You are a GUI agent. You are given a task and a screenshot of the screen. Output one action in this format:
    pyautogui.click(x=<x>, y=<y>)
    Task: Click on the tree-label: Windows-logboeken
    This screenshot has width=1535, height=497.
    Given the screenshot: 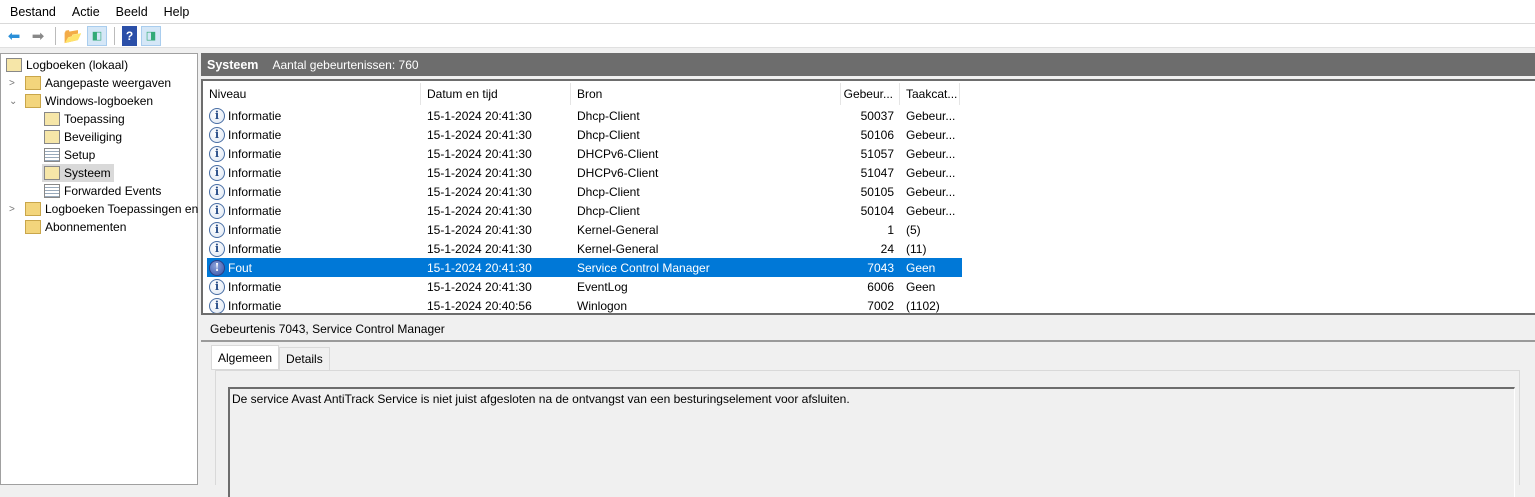 What is the action you would take?
    pyautogui.click(x=99, y=101)
    